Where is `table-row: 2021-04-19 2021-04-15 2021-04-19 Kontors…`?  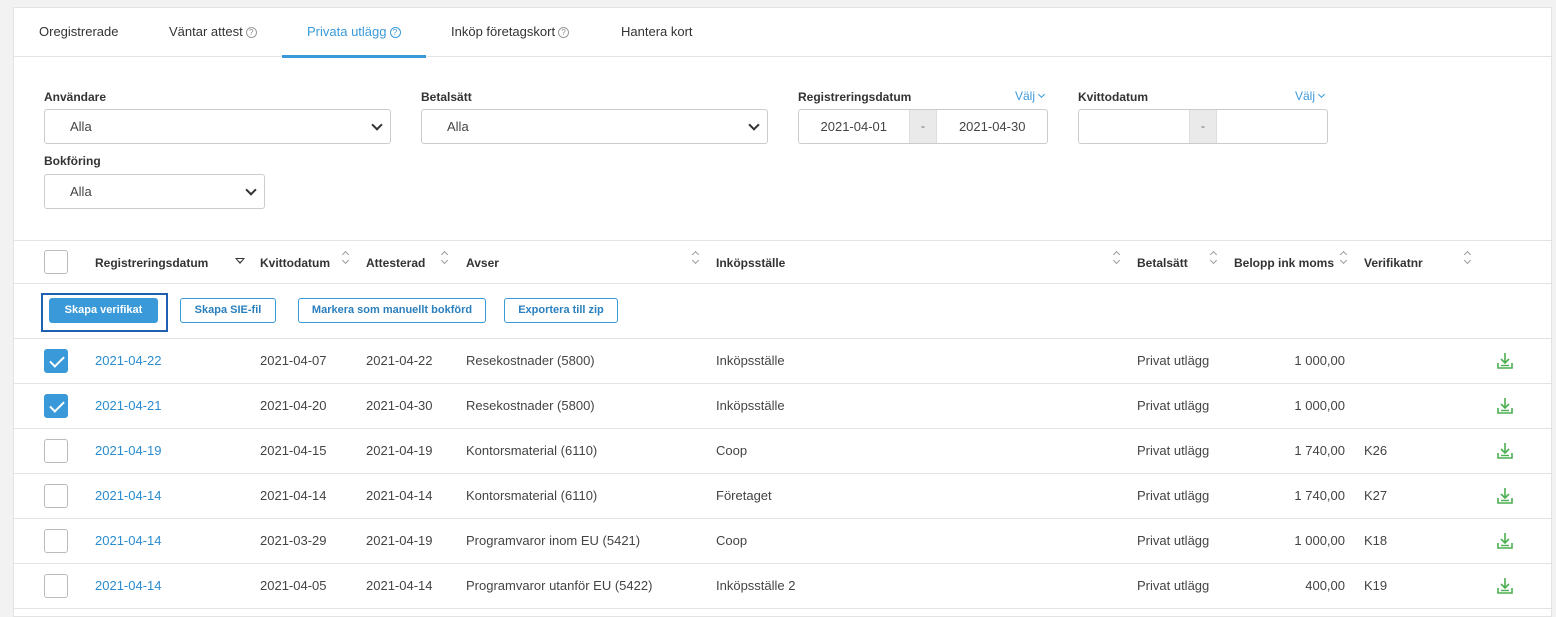
table-row: 2021-04-19 2021-04-15 2021-04-19 Kontors… is located at coordinates (782, 451).